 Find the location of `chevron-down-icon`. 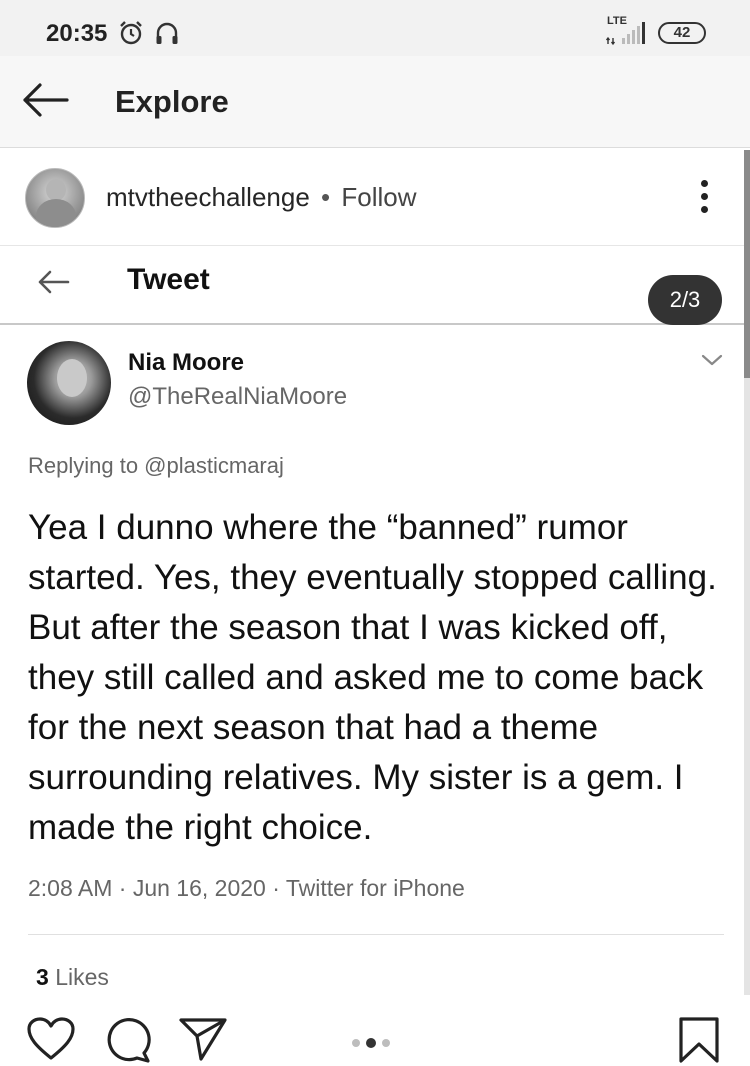

chevron-down-icon is located at coordinates (712, 360).